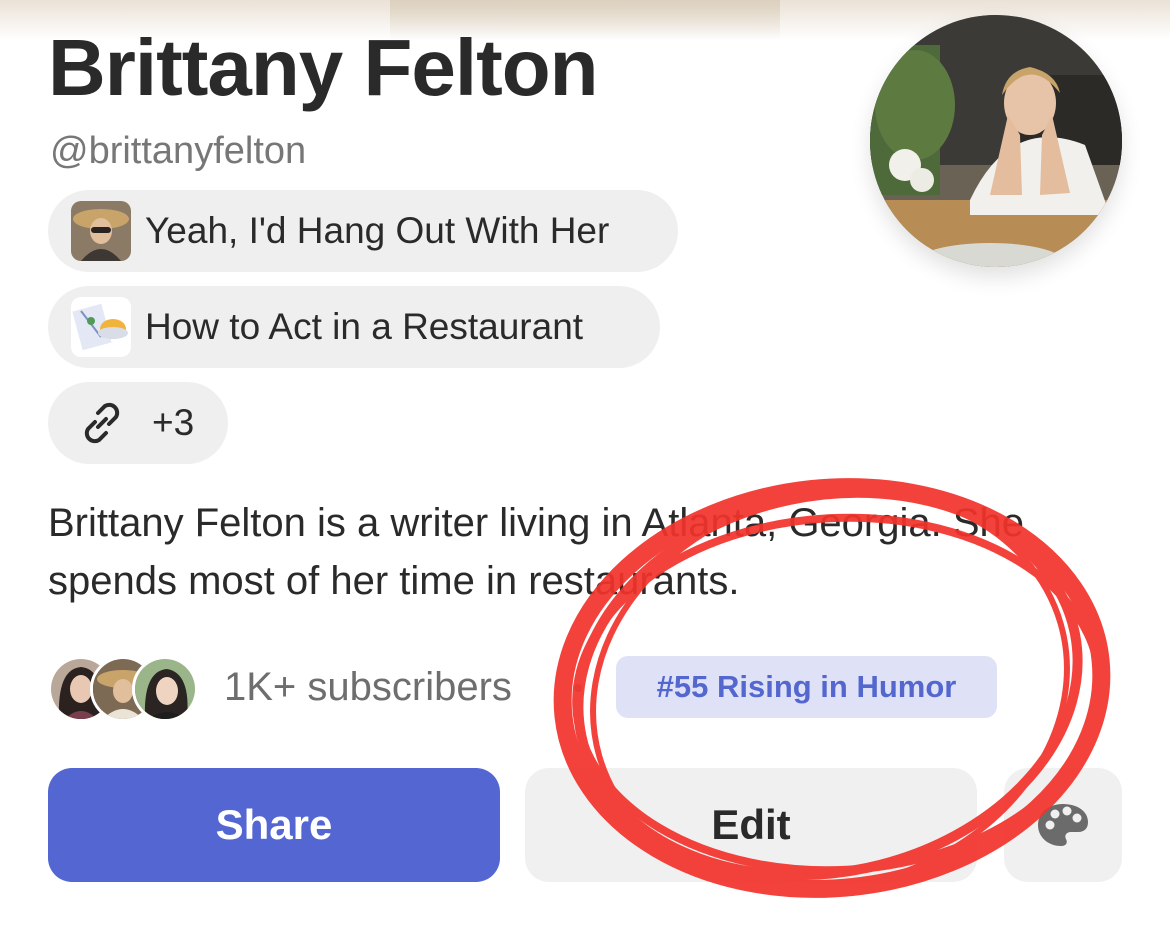 This screenshot has height=925, width=1170. I want to click on theme-button, so click(1063, 825).